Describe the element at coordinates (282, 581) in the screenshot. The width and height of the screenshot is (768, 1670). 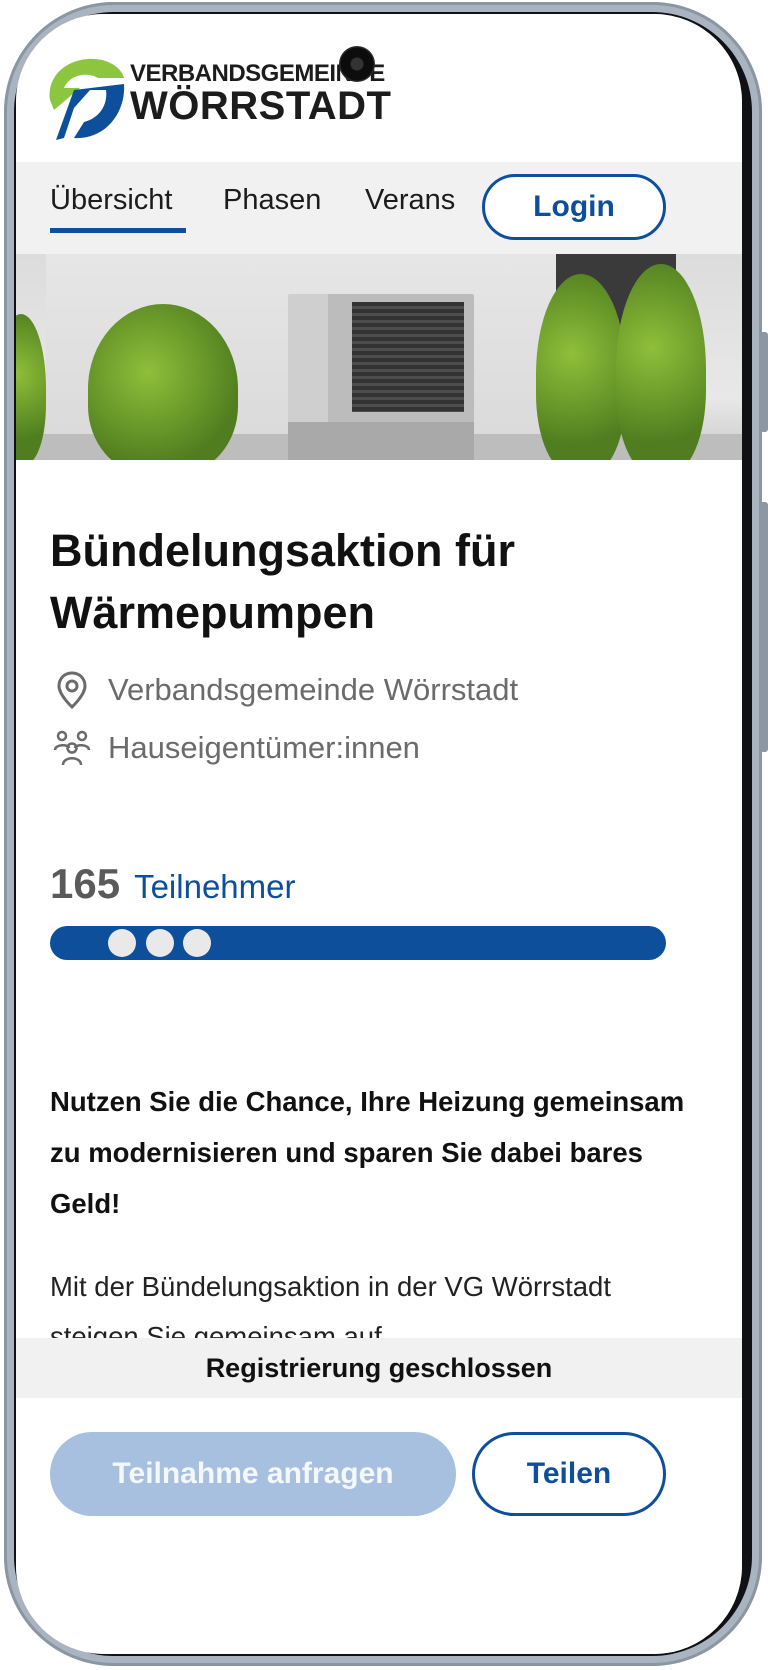
I see `project-title: Bündelungsaktion für Wärmepumpen` at that location.